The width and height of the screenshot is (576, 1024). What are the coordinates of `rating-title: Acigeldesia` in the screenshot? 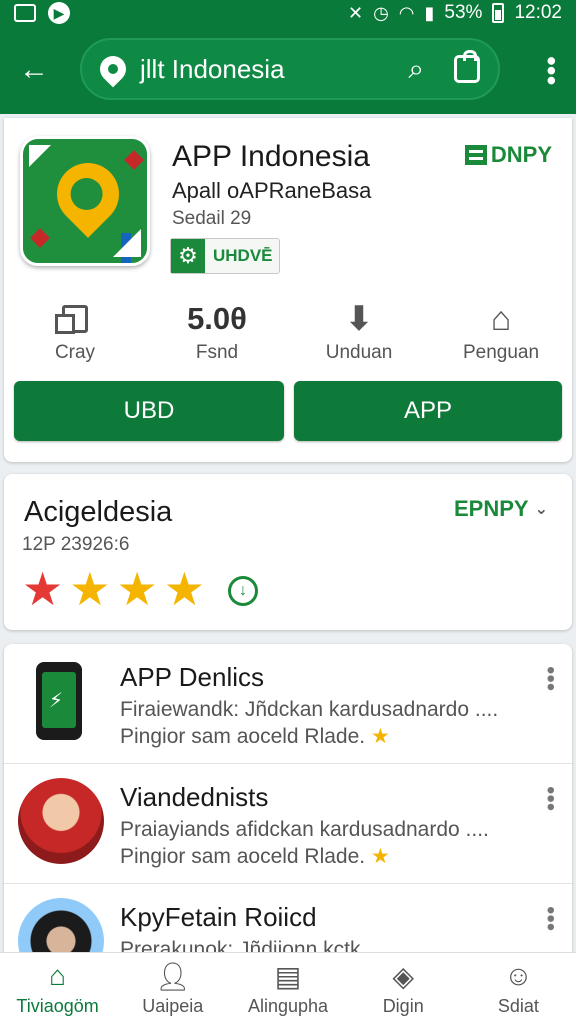 It's located at (98, 512).